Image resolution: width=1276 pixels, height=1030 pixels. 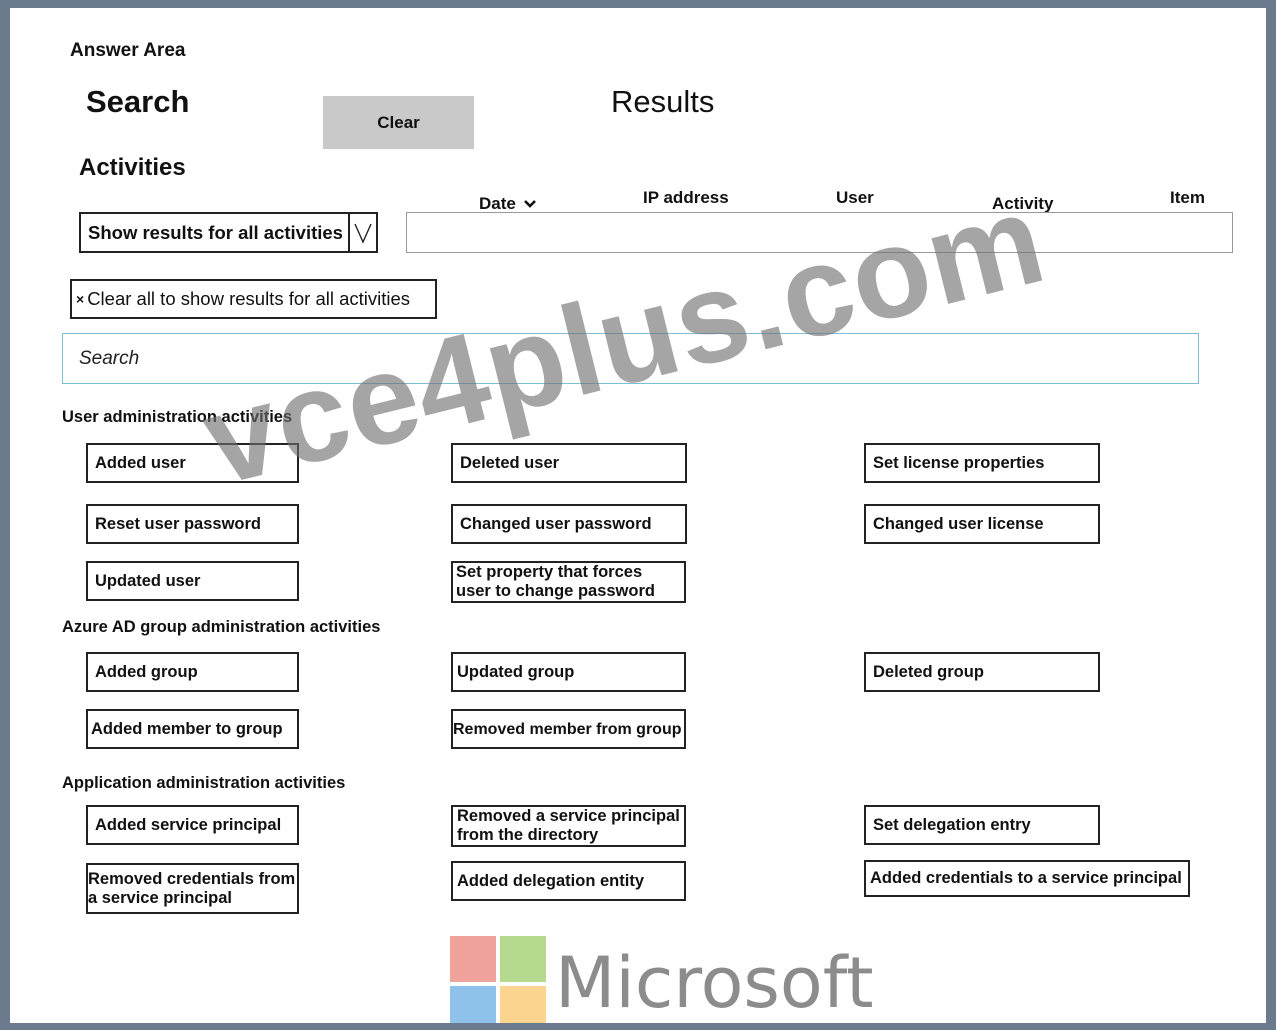 I want to click on activity-option-label: Added group, so click(x=146, y=671).